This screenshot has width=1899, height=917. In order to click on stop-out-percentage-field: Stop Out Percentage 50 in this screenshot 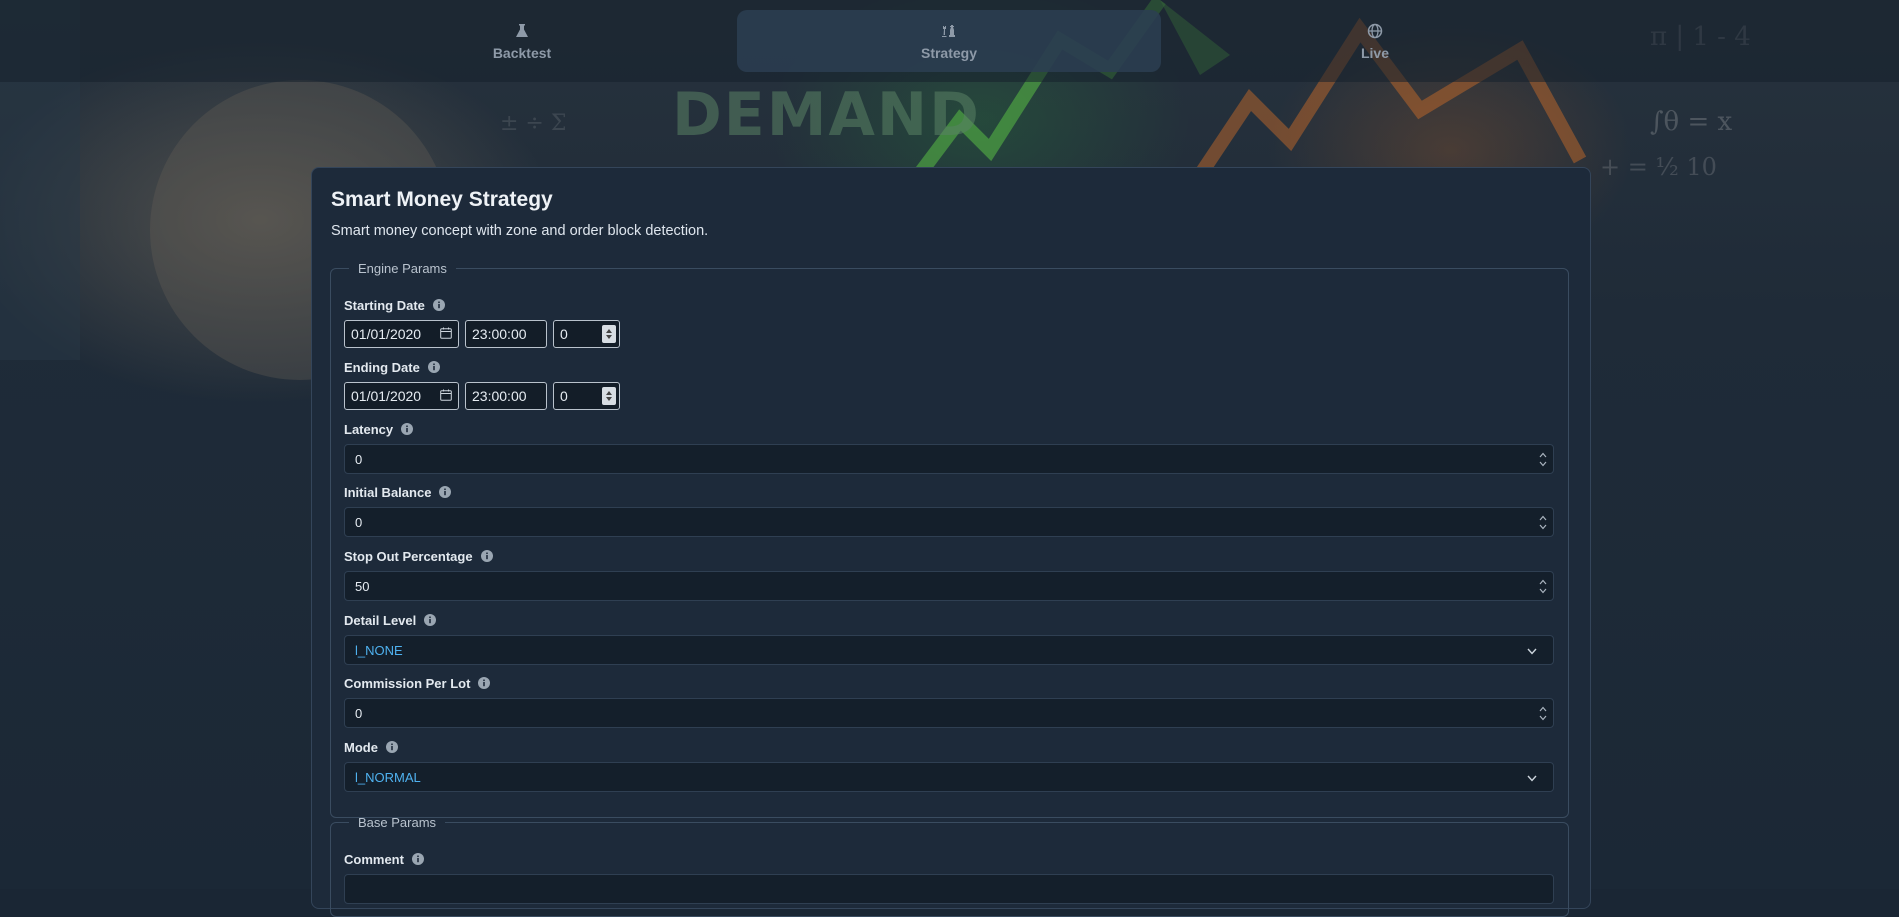, I will do `click(949, 574)`.